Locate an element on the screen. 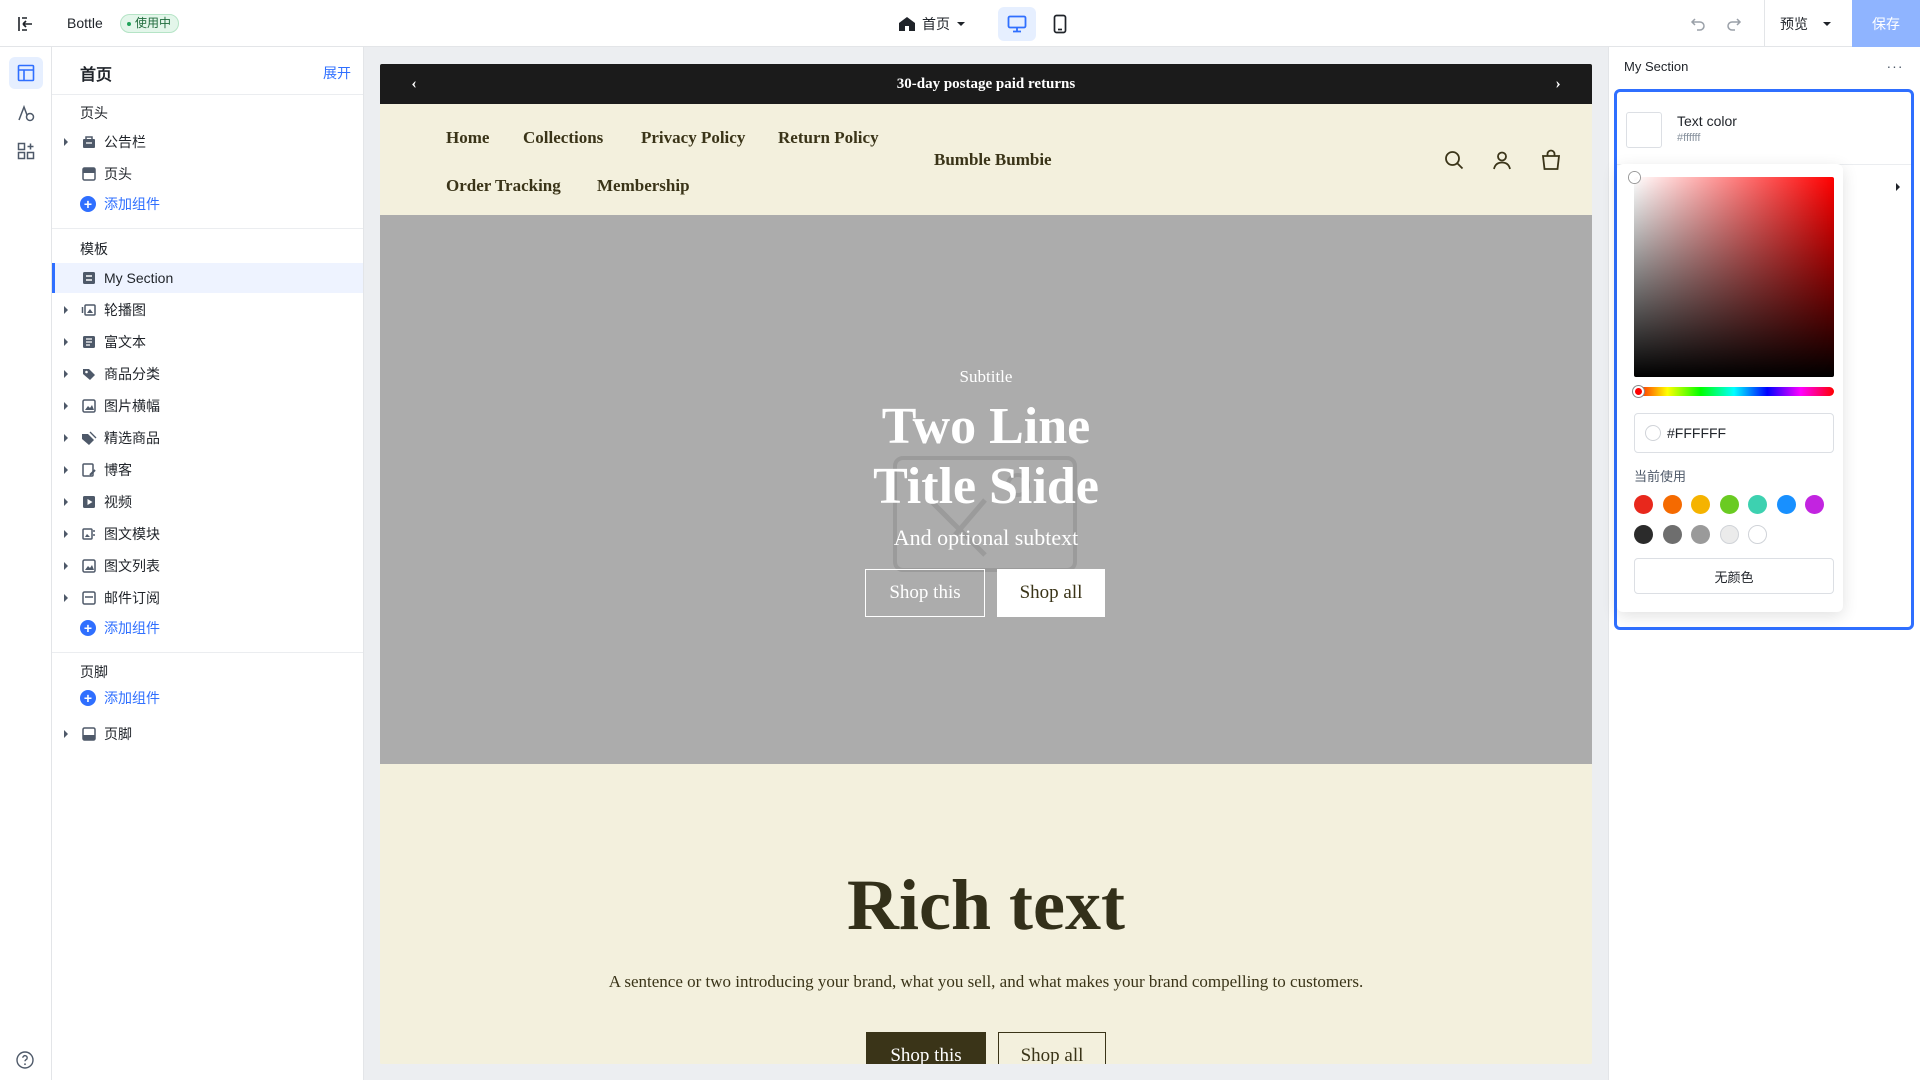 The image size is (1920, 1080). announcement-bar: ‹ 30-day postage paid returns › is located at coordinates (986, 84).